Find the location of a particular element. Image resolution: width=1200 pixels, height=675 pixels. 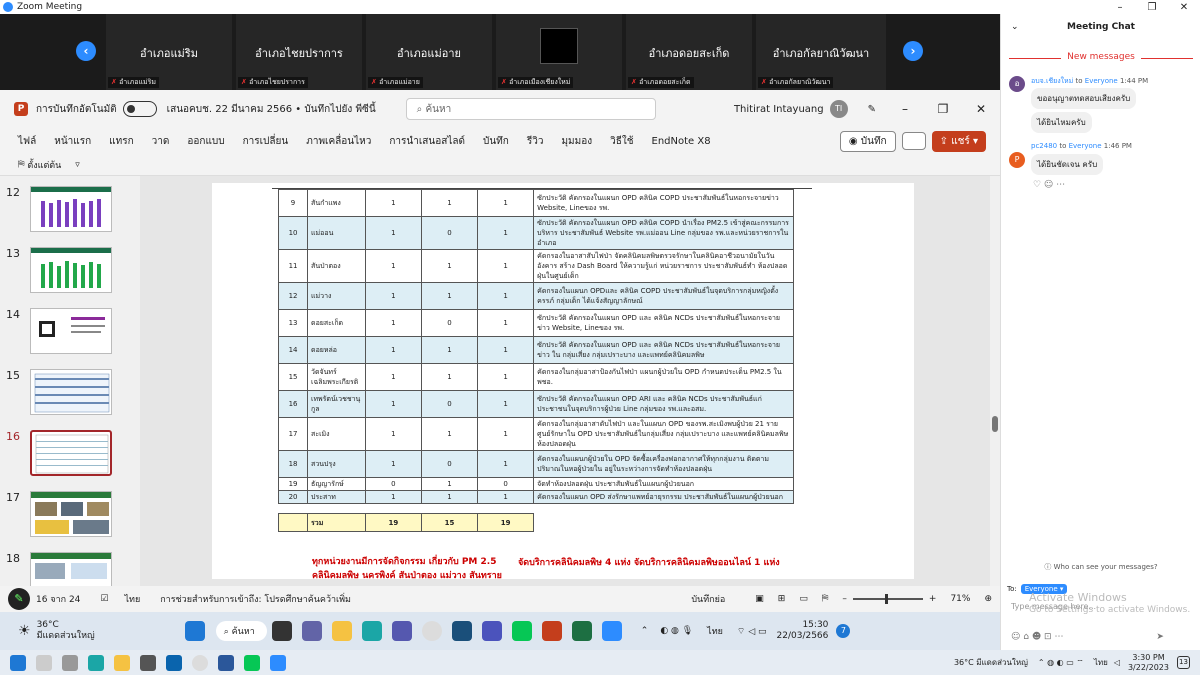

minimize-button: – is located at coordinates (1120, 7).